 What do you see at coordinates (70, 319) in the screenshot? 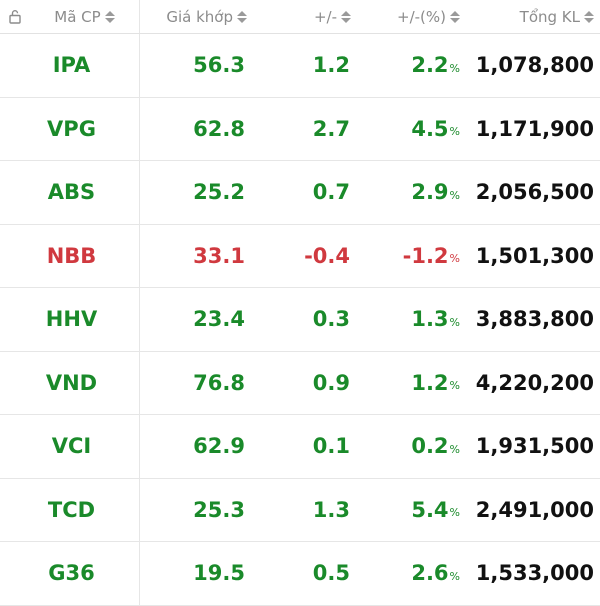
I see `stock-code: HHV` at bounding box center [70, 319].